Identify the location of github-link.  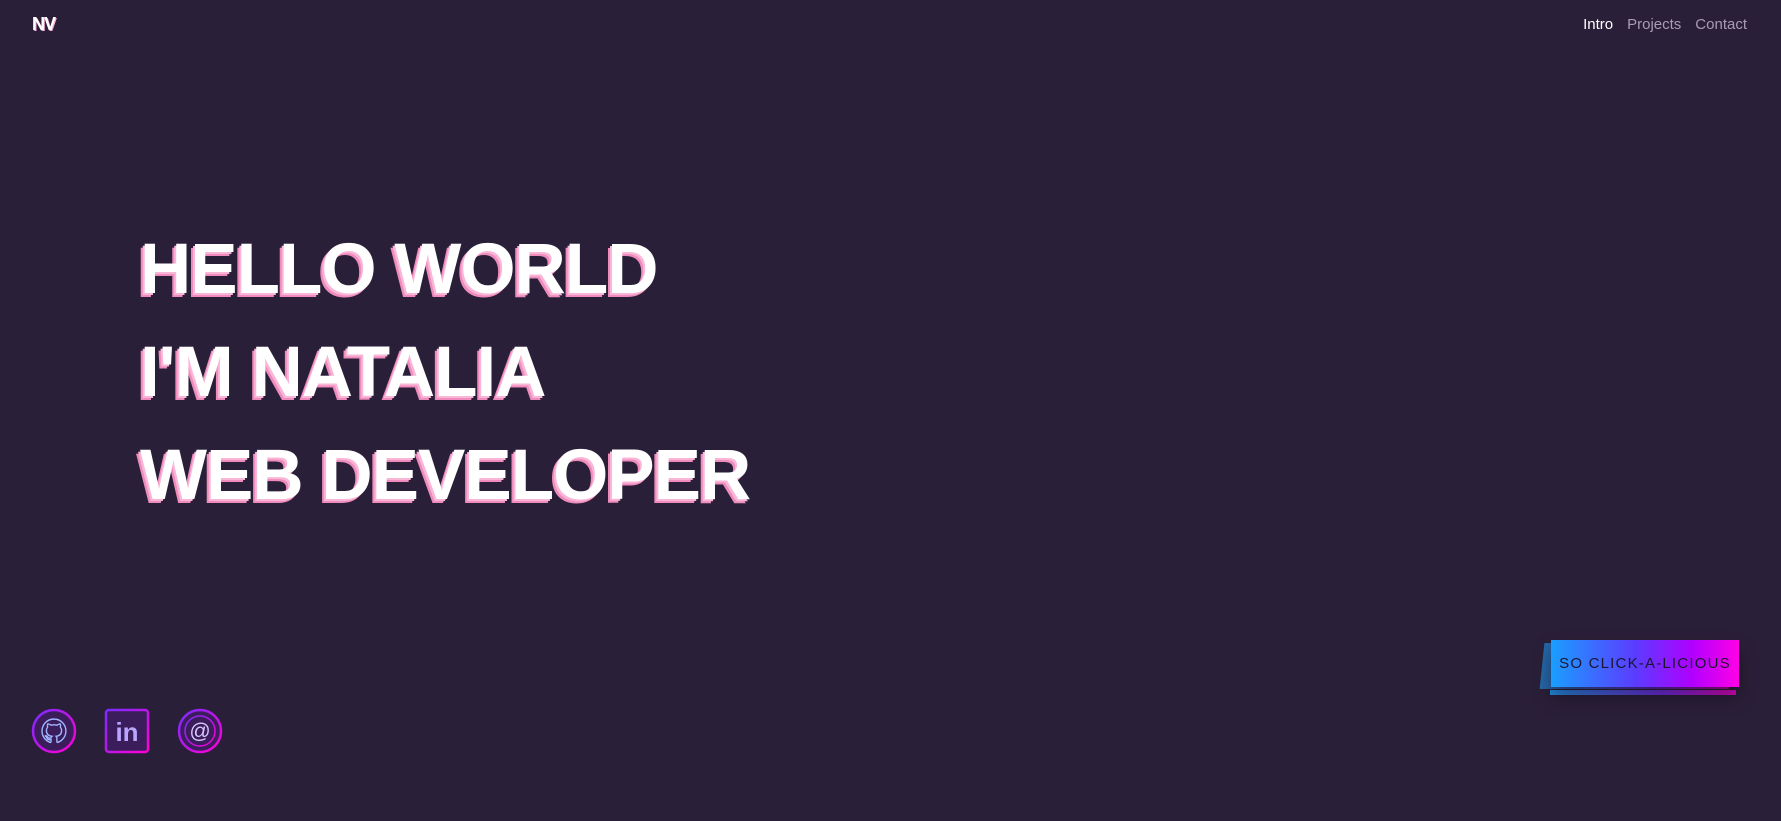
(54, 731).